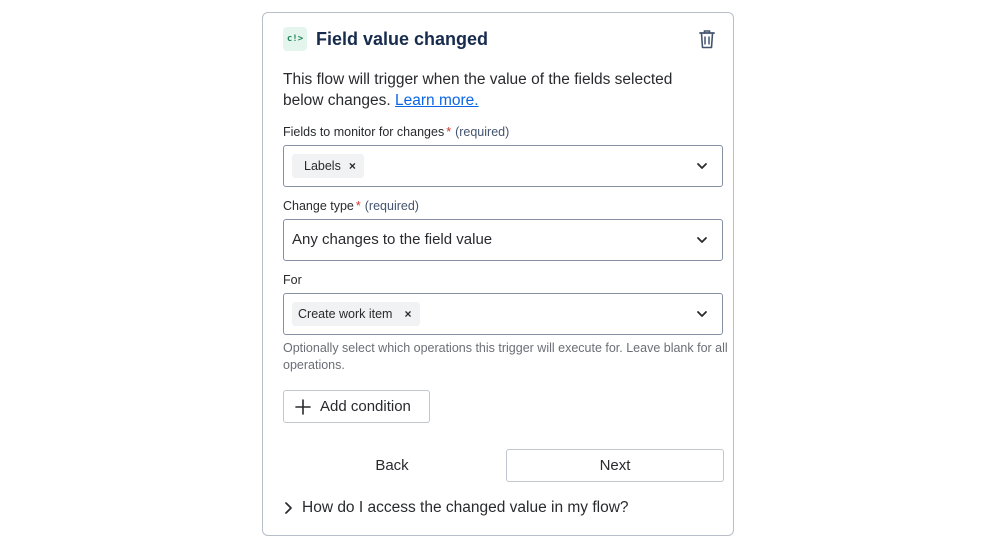  Describe the element at coordinates (707, 39) in the screenshot. I see `trash-icon` at that location.